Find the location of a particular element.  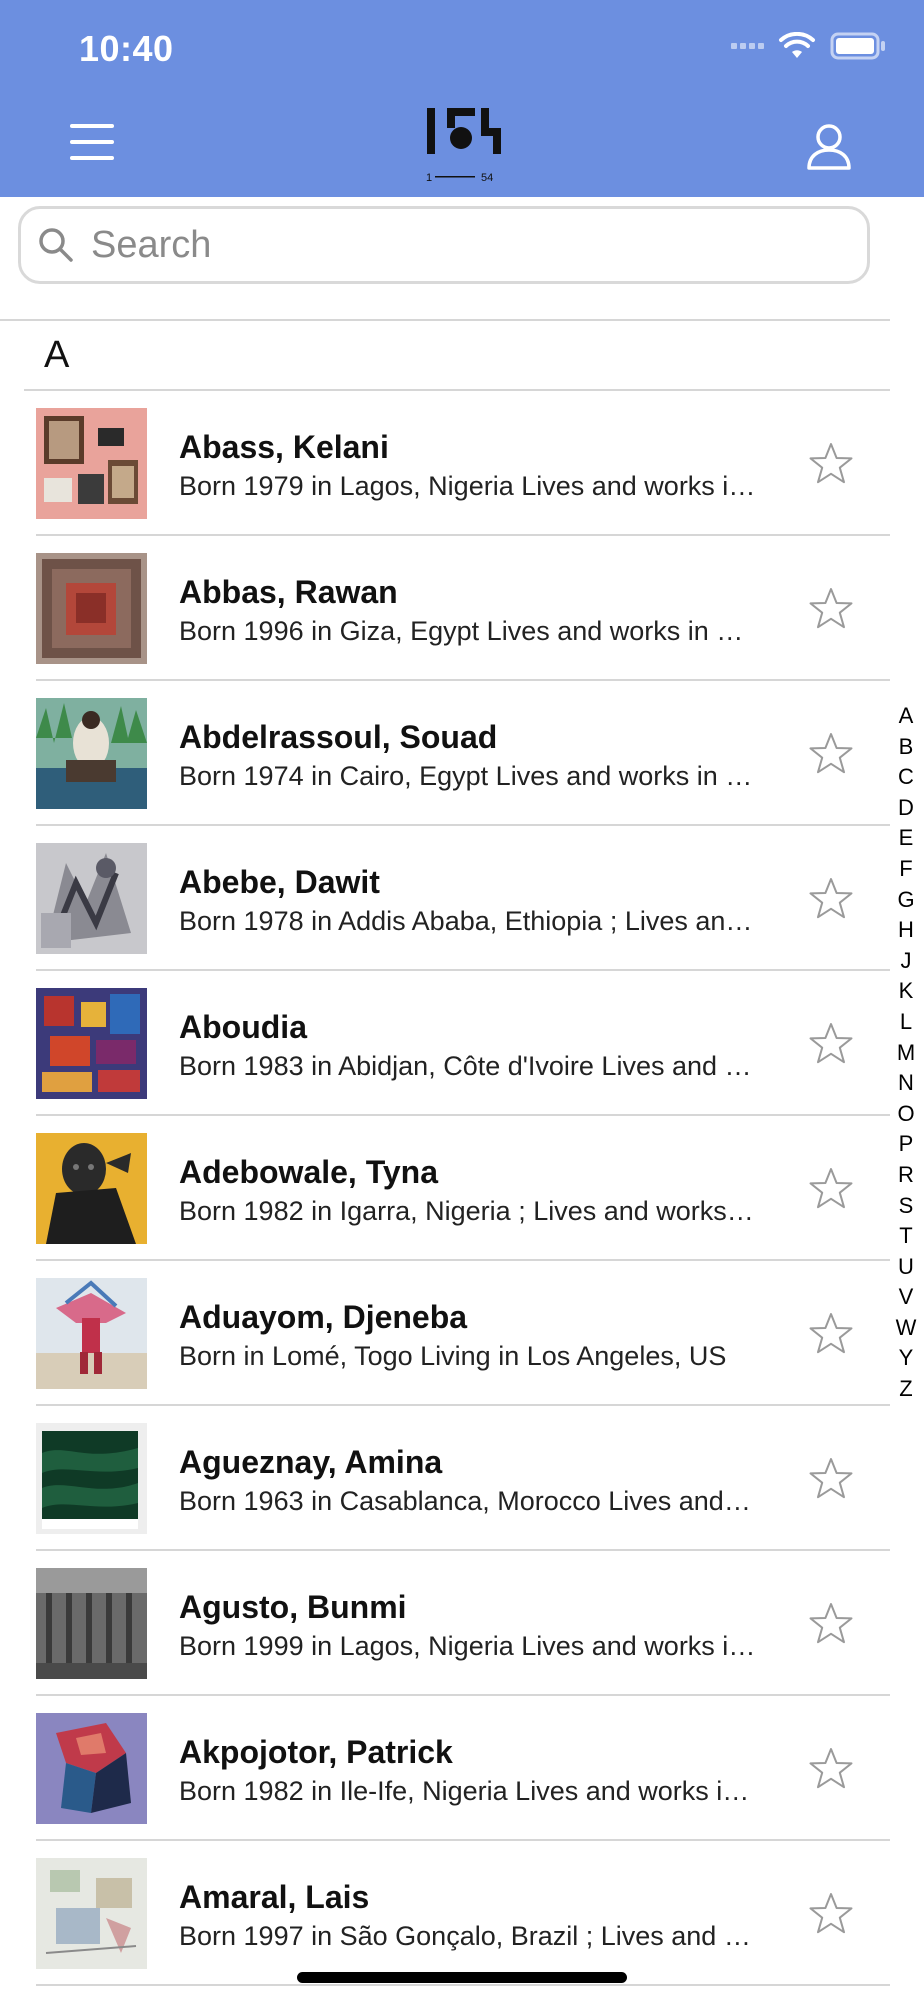

search-input is located at coordinates (451, 245).